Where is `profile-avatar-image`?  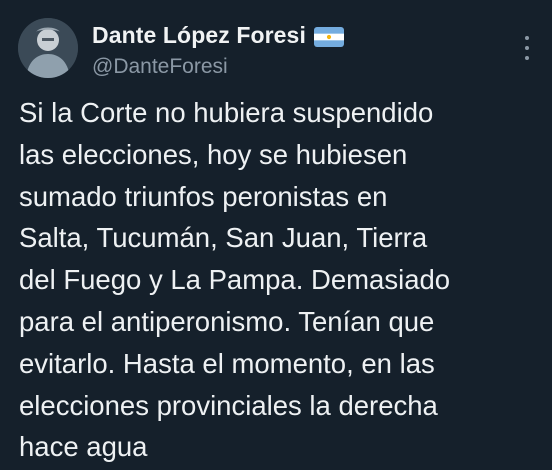 profile-avatar-image is located at coordinates (48, 48).